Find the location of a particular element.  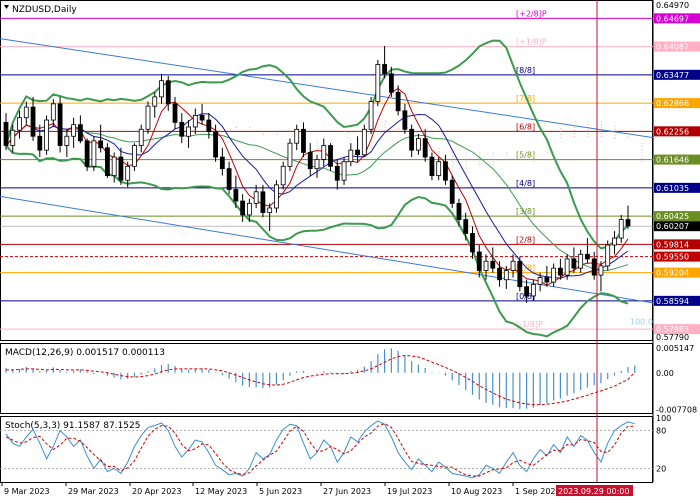

macd-tick: 0.00 is located at coordinates (665, 373).